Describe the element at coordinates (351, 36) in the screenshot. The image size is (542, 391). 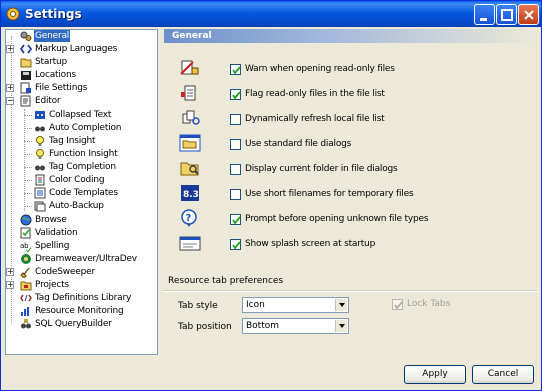
I see `panel-header: General` at that location.